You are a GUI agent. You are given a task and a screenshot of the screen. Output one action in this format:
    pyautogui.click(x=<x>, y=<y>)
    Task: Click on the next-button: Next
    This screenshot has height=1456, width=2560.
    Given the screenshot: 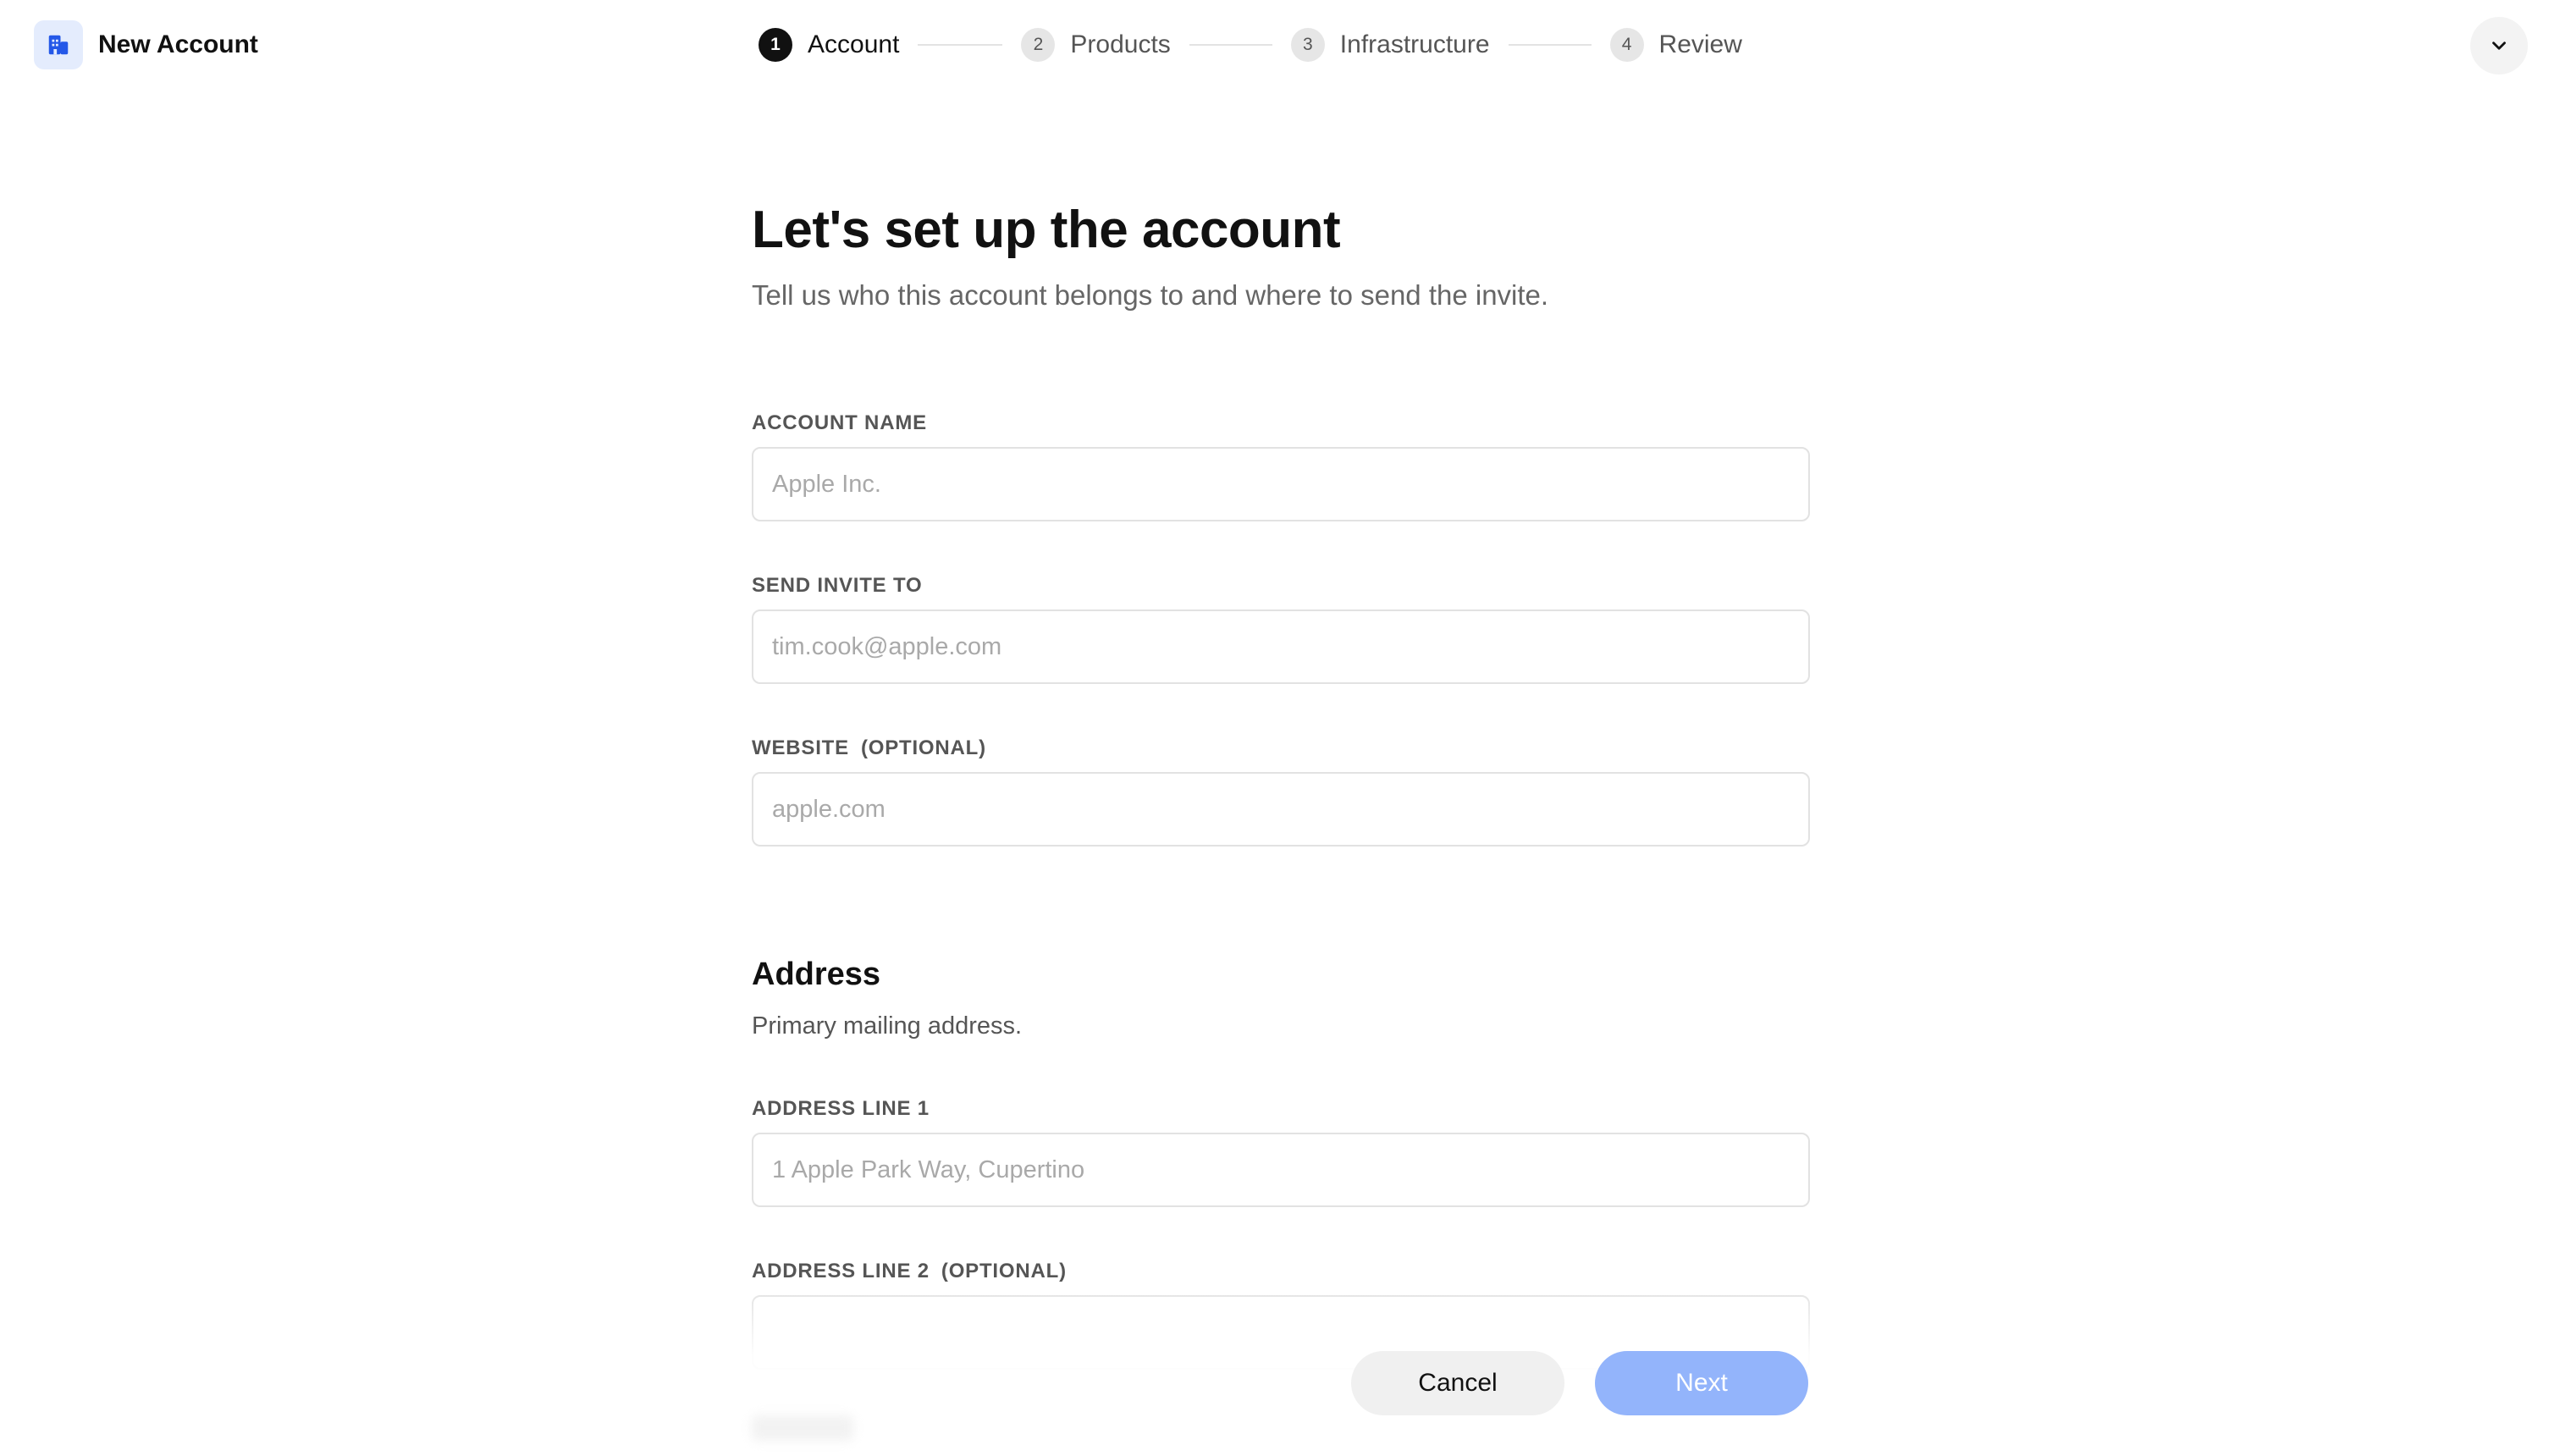 What is the action you would take?
    pyautogui.click(x=1701, y=1383)
    